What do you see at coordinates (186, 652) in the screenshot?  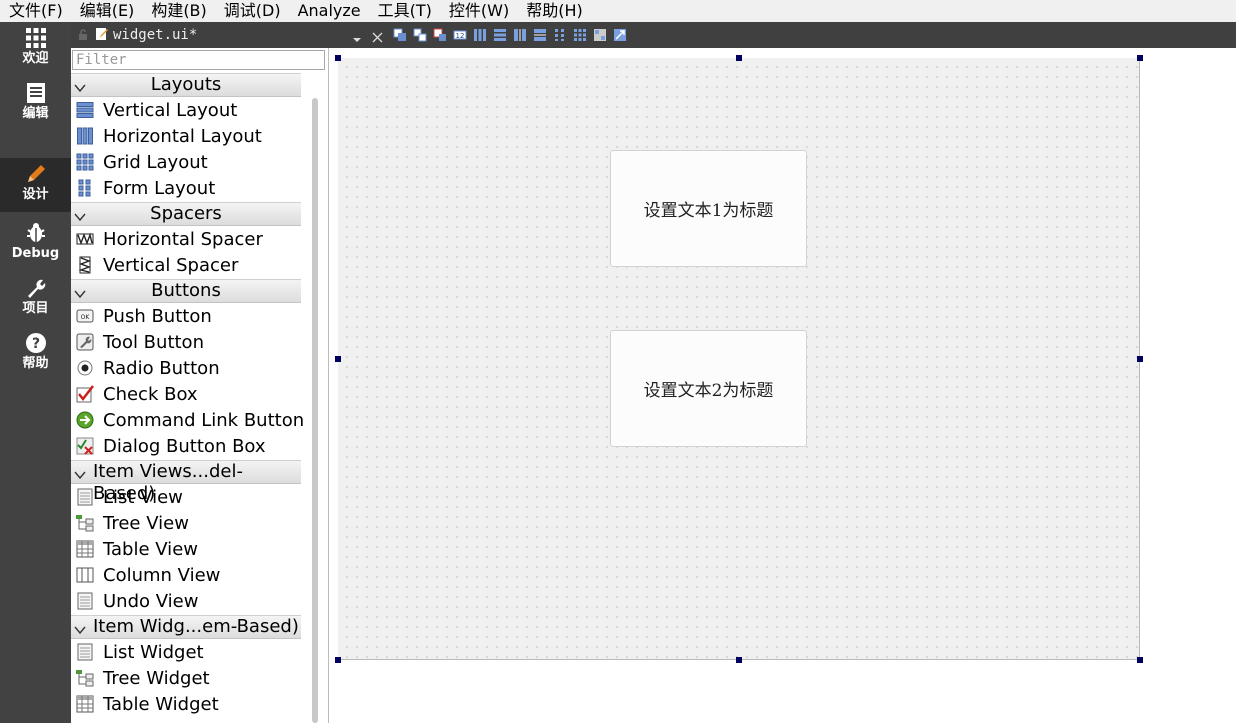 I see `widget-list-widget: List Widget` at bounding box center [186, 652].